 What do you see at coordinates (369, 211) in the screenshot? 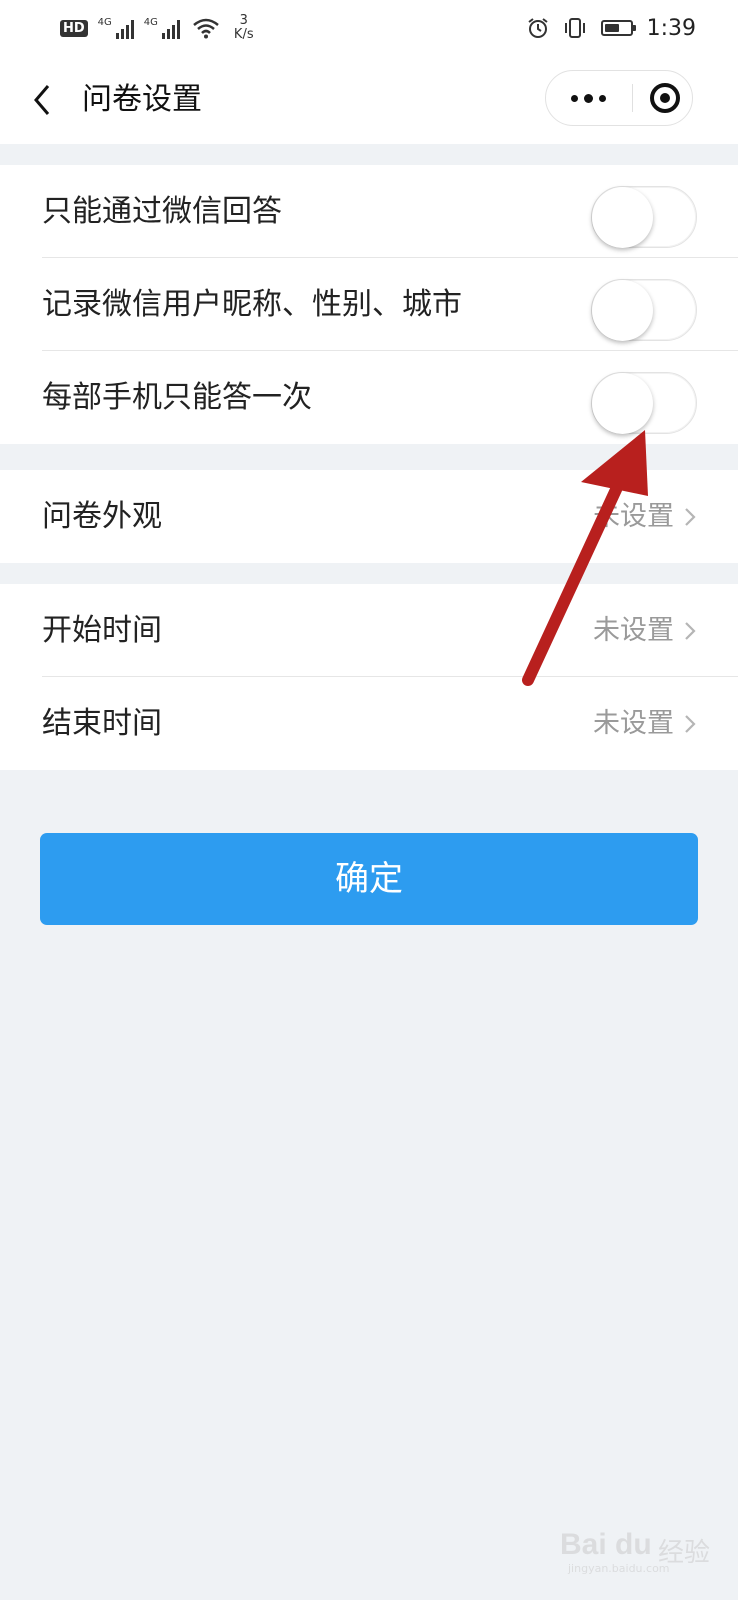
I see `switch-row-wechat-only: 只能通过微信回答` at bounding box center [369, 211].